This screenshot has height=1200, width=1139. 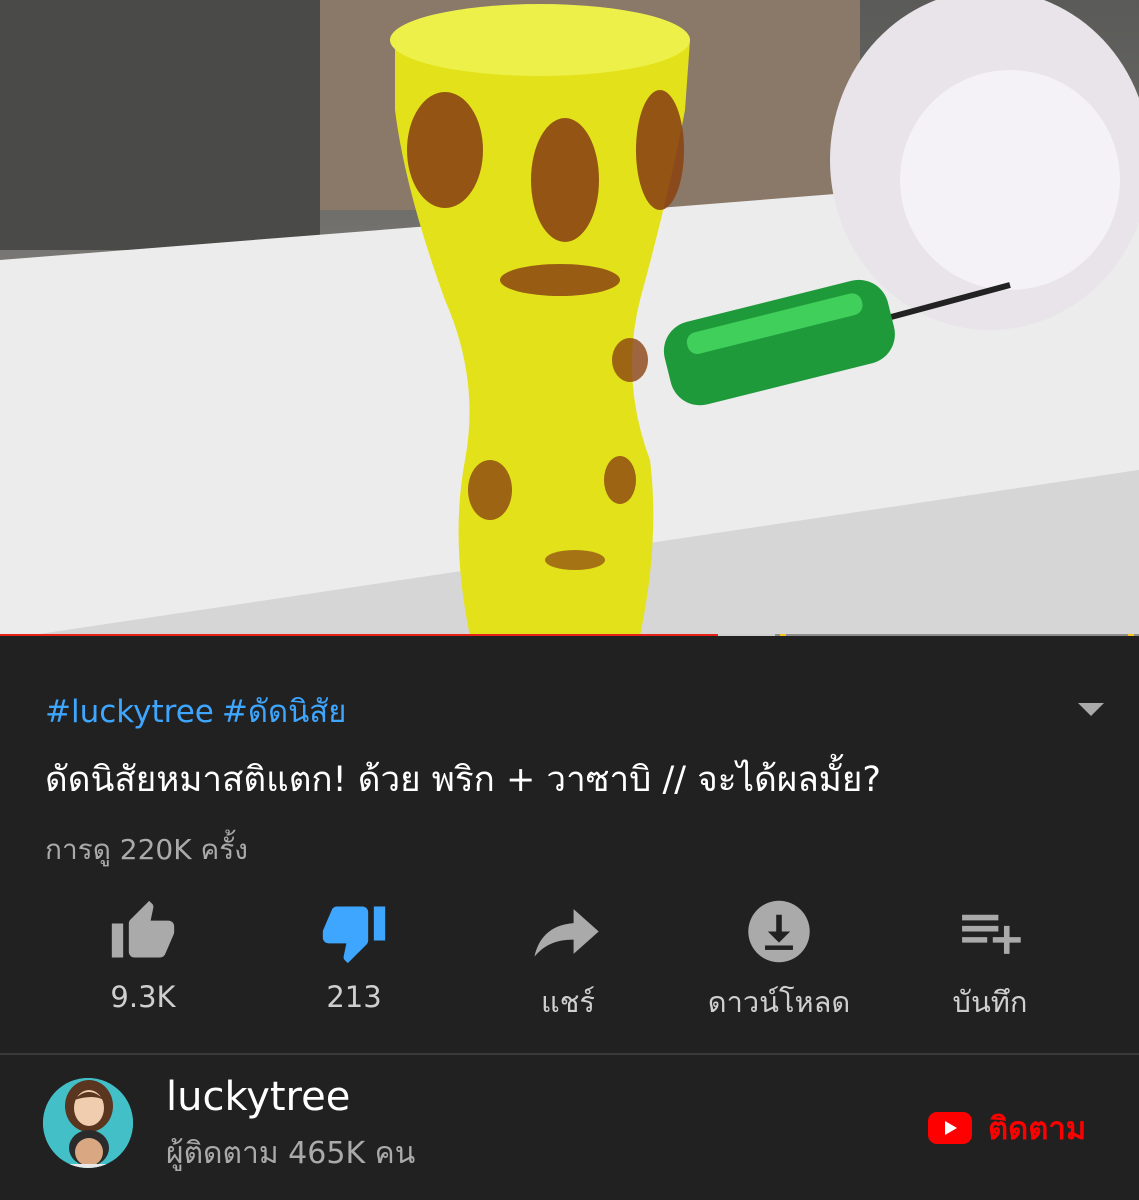 What do you see at coordinates (258, 1097) in the screenshot?
I see `channel-name: luckytree` at bounding box center [258, 1097].